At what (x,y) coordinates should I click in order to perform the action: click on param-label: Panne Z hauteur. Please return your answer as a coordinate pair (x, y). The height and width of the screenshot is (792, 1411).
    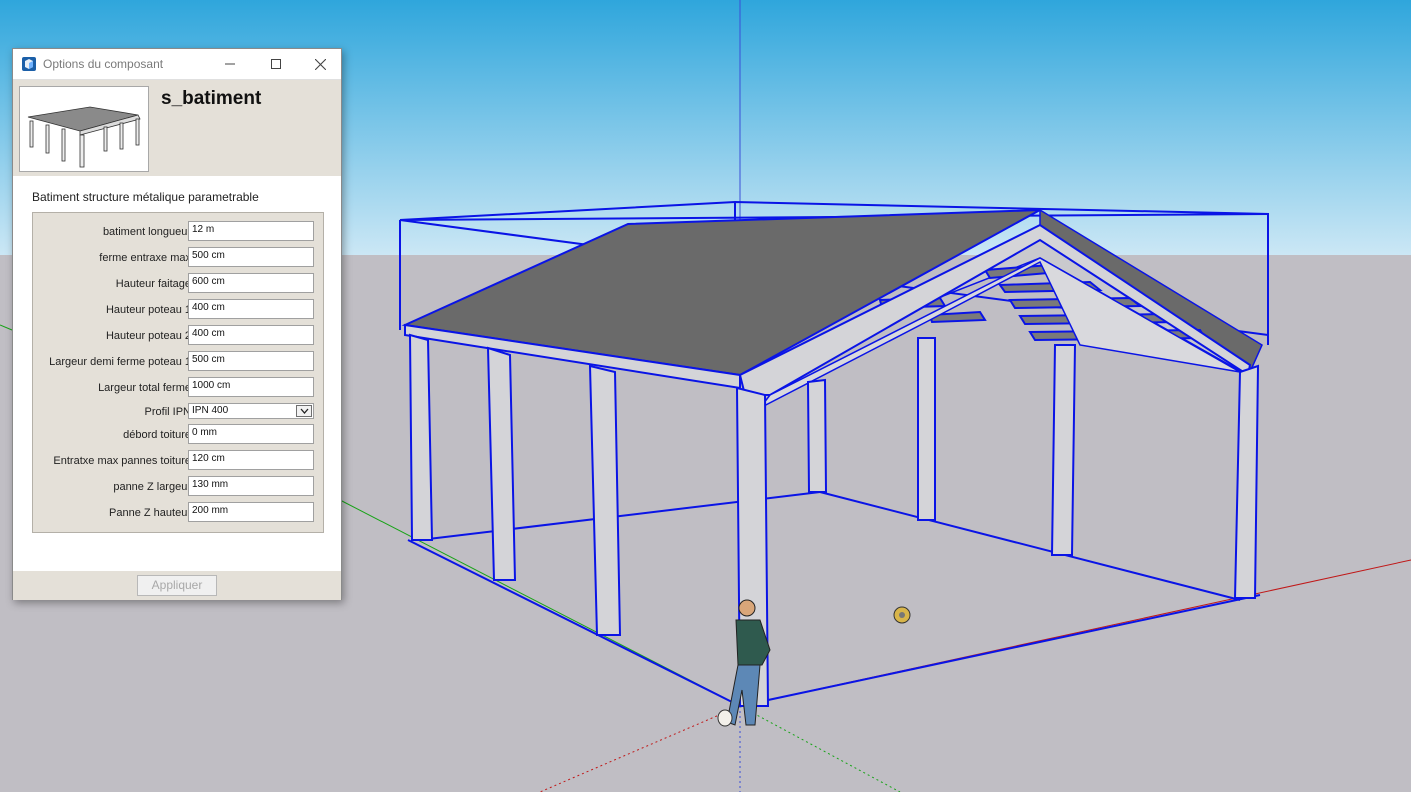
    Looking at the image, I should click on (150, 513).